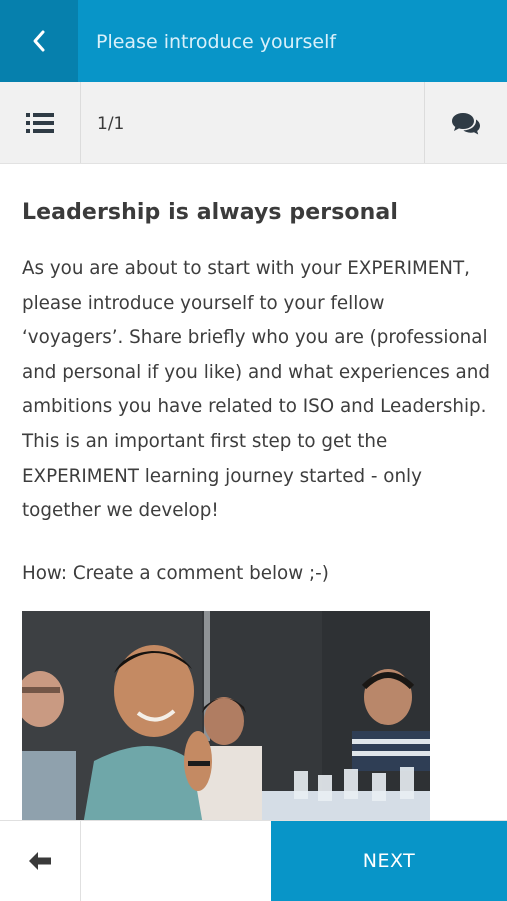  What do you see at coordinates (175, 573) in the screenshot?
I see `instructions-text: How: Create a comment below ;-)` at bounding box center [175, 573].